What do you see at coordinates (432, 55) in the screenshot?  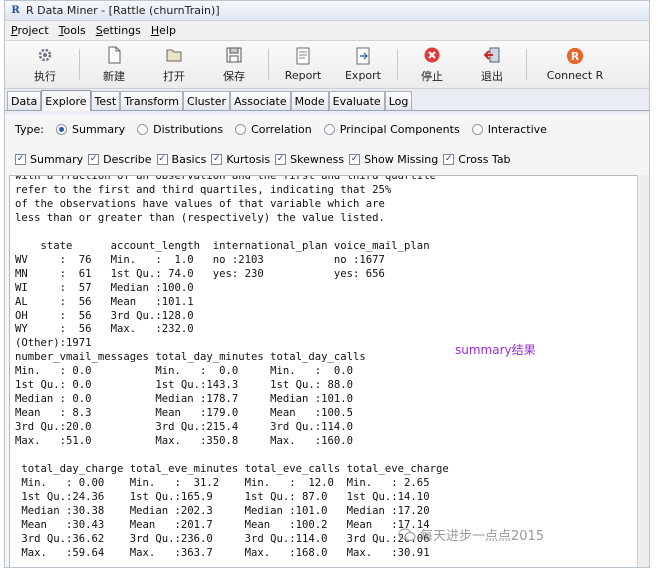 I see `stop-icon` at bounding box center [432, 55].